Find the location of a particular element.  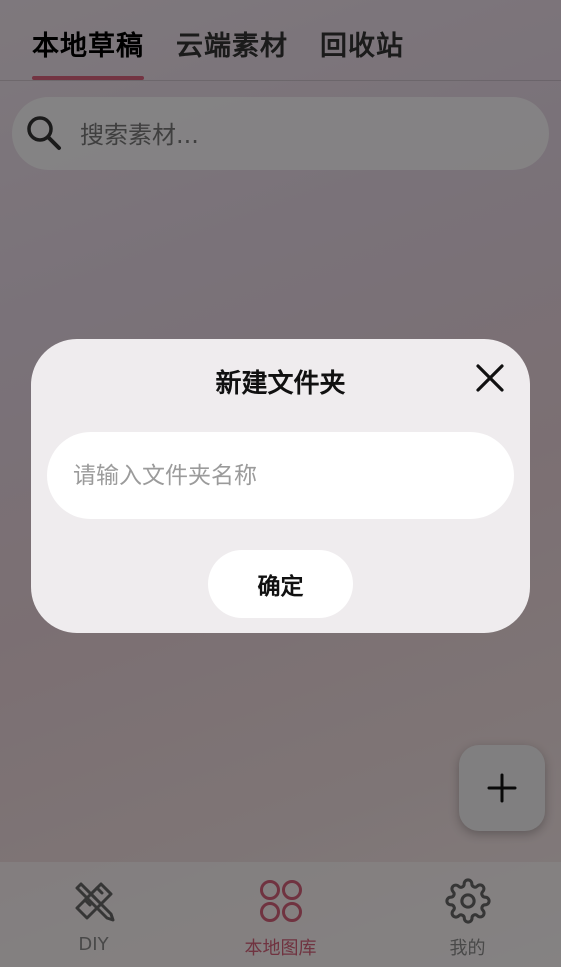

folder-name-input is located at coordinates (280, 475).